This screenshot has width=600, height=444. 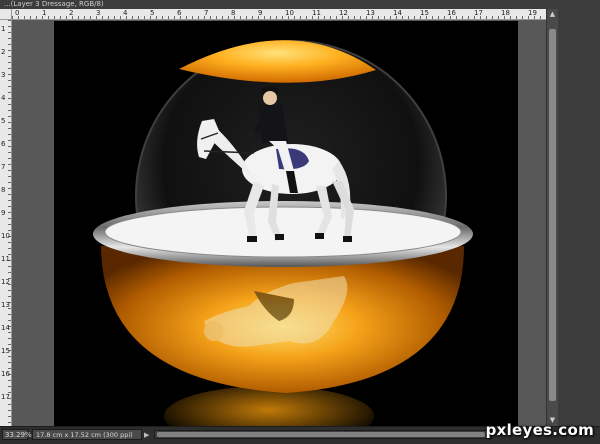 What do you see at coordinates (451, 13) in the screenshot?
I see `ruler-top-label: 16` at bounding box center [451, 13].